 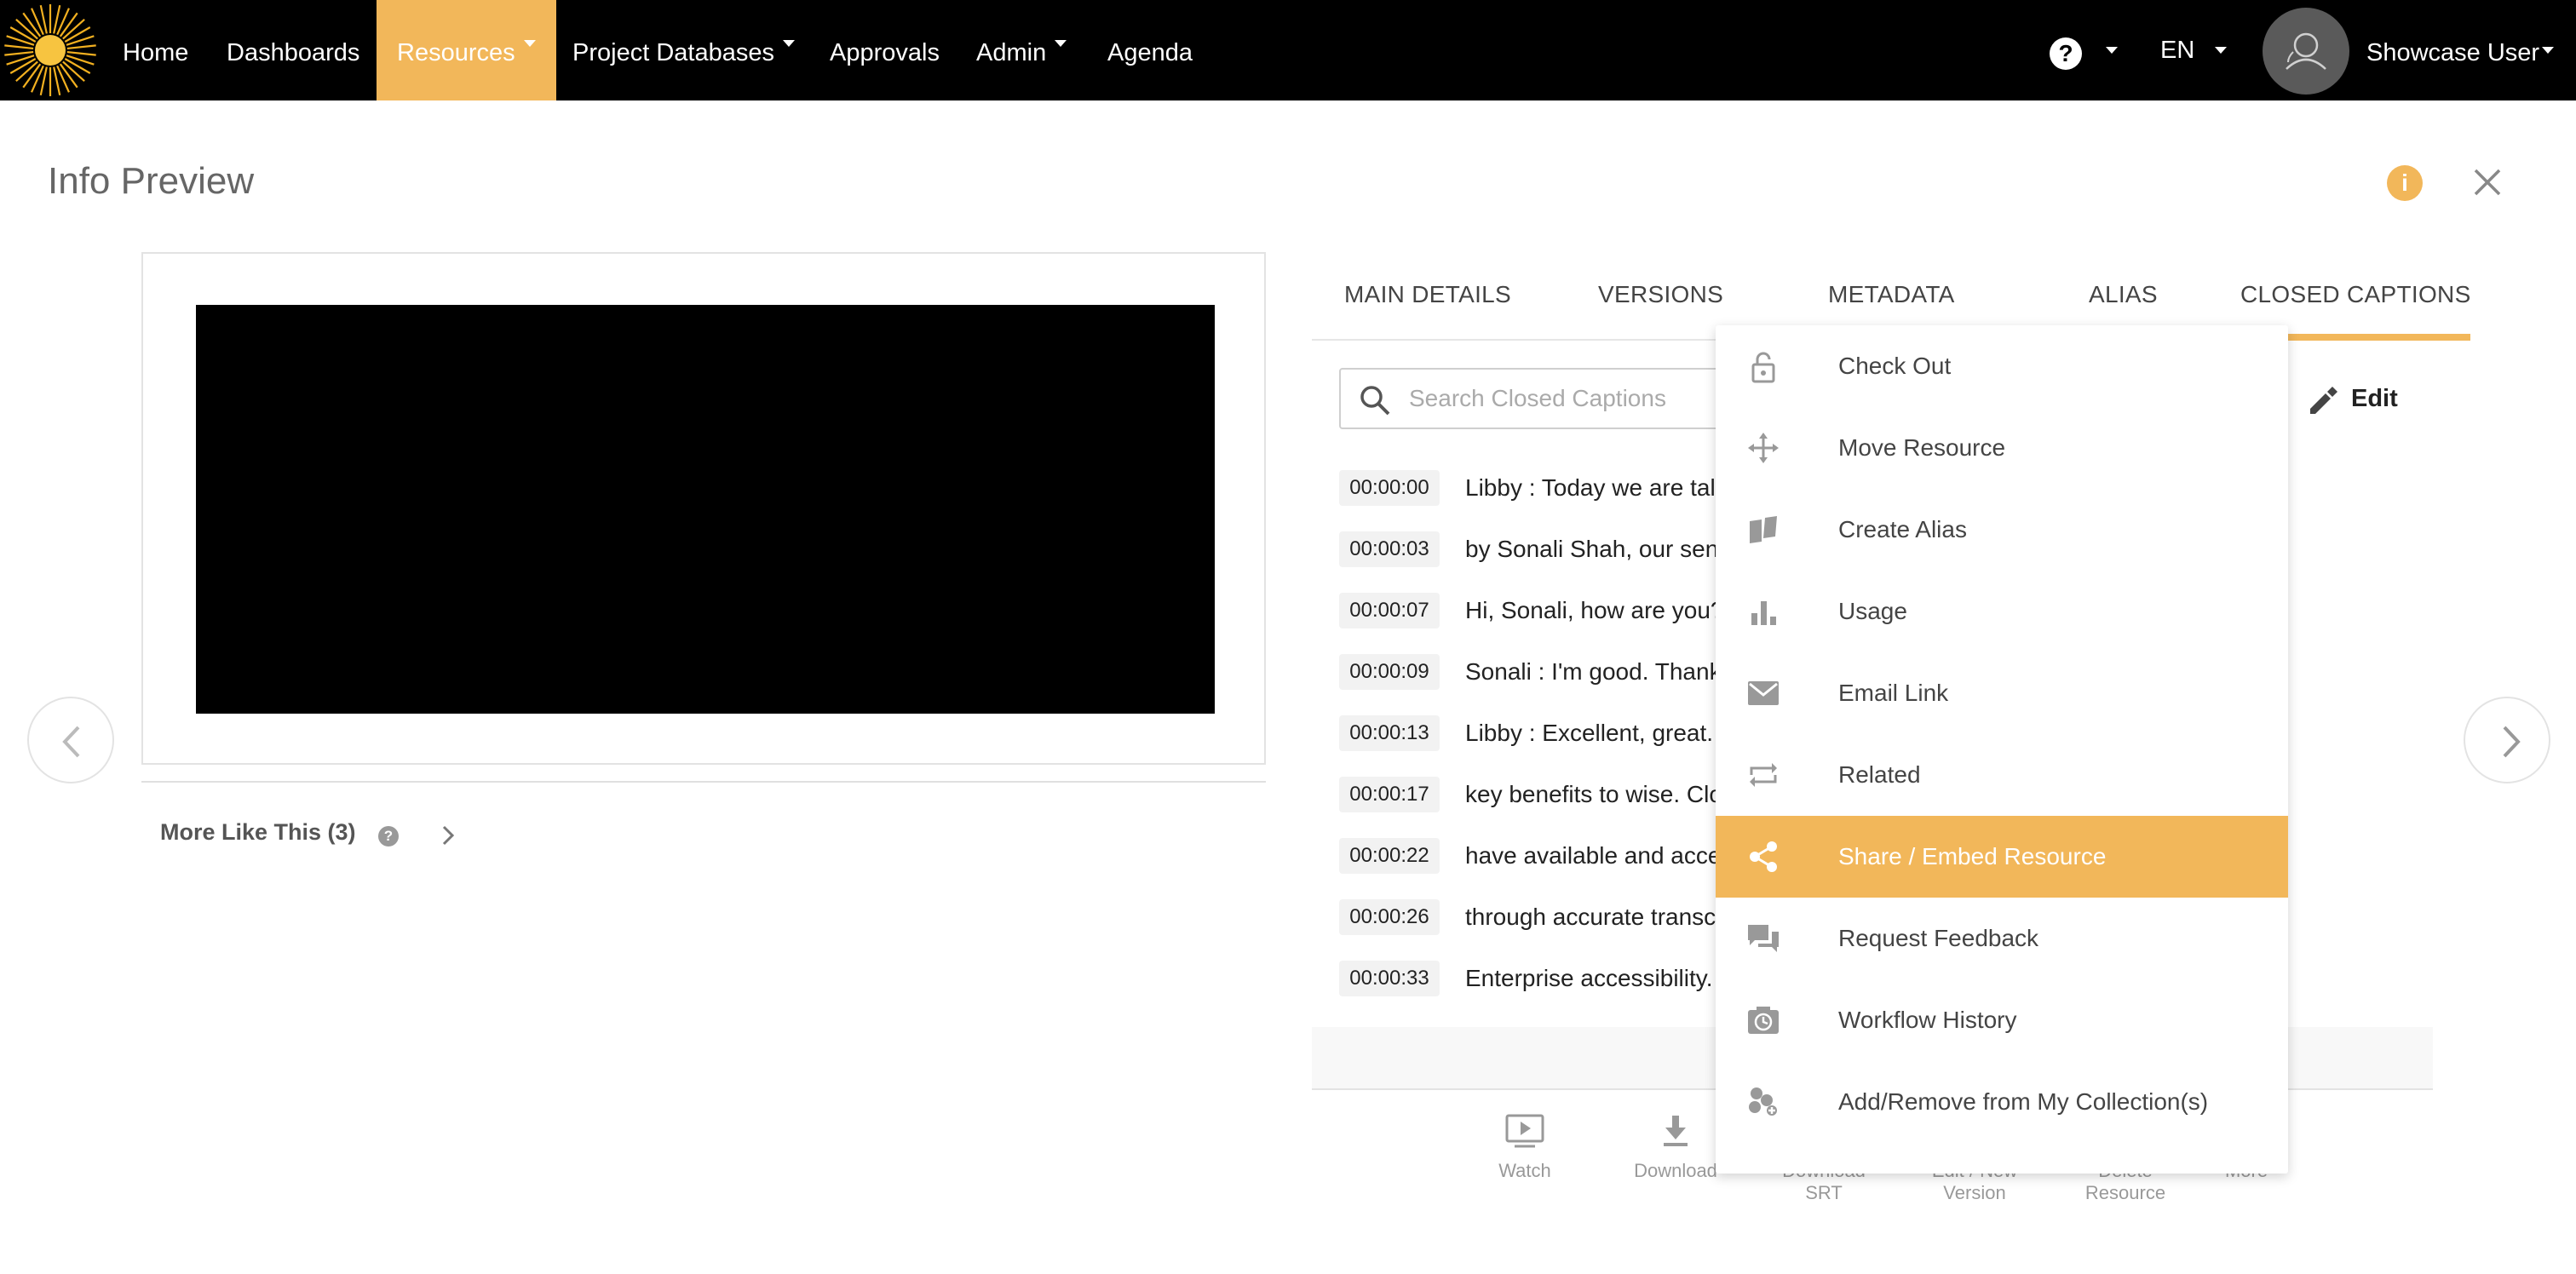 What do you see at coordinates (1390, 549) in the screenshot?
I see `caption-timestamp: 00:00:03` at bounding box center [1390, 549].